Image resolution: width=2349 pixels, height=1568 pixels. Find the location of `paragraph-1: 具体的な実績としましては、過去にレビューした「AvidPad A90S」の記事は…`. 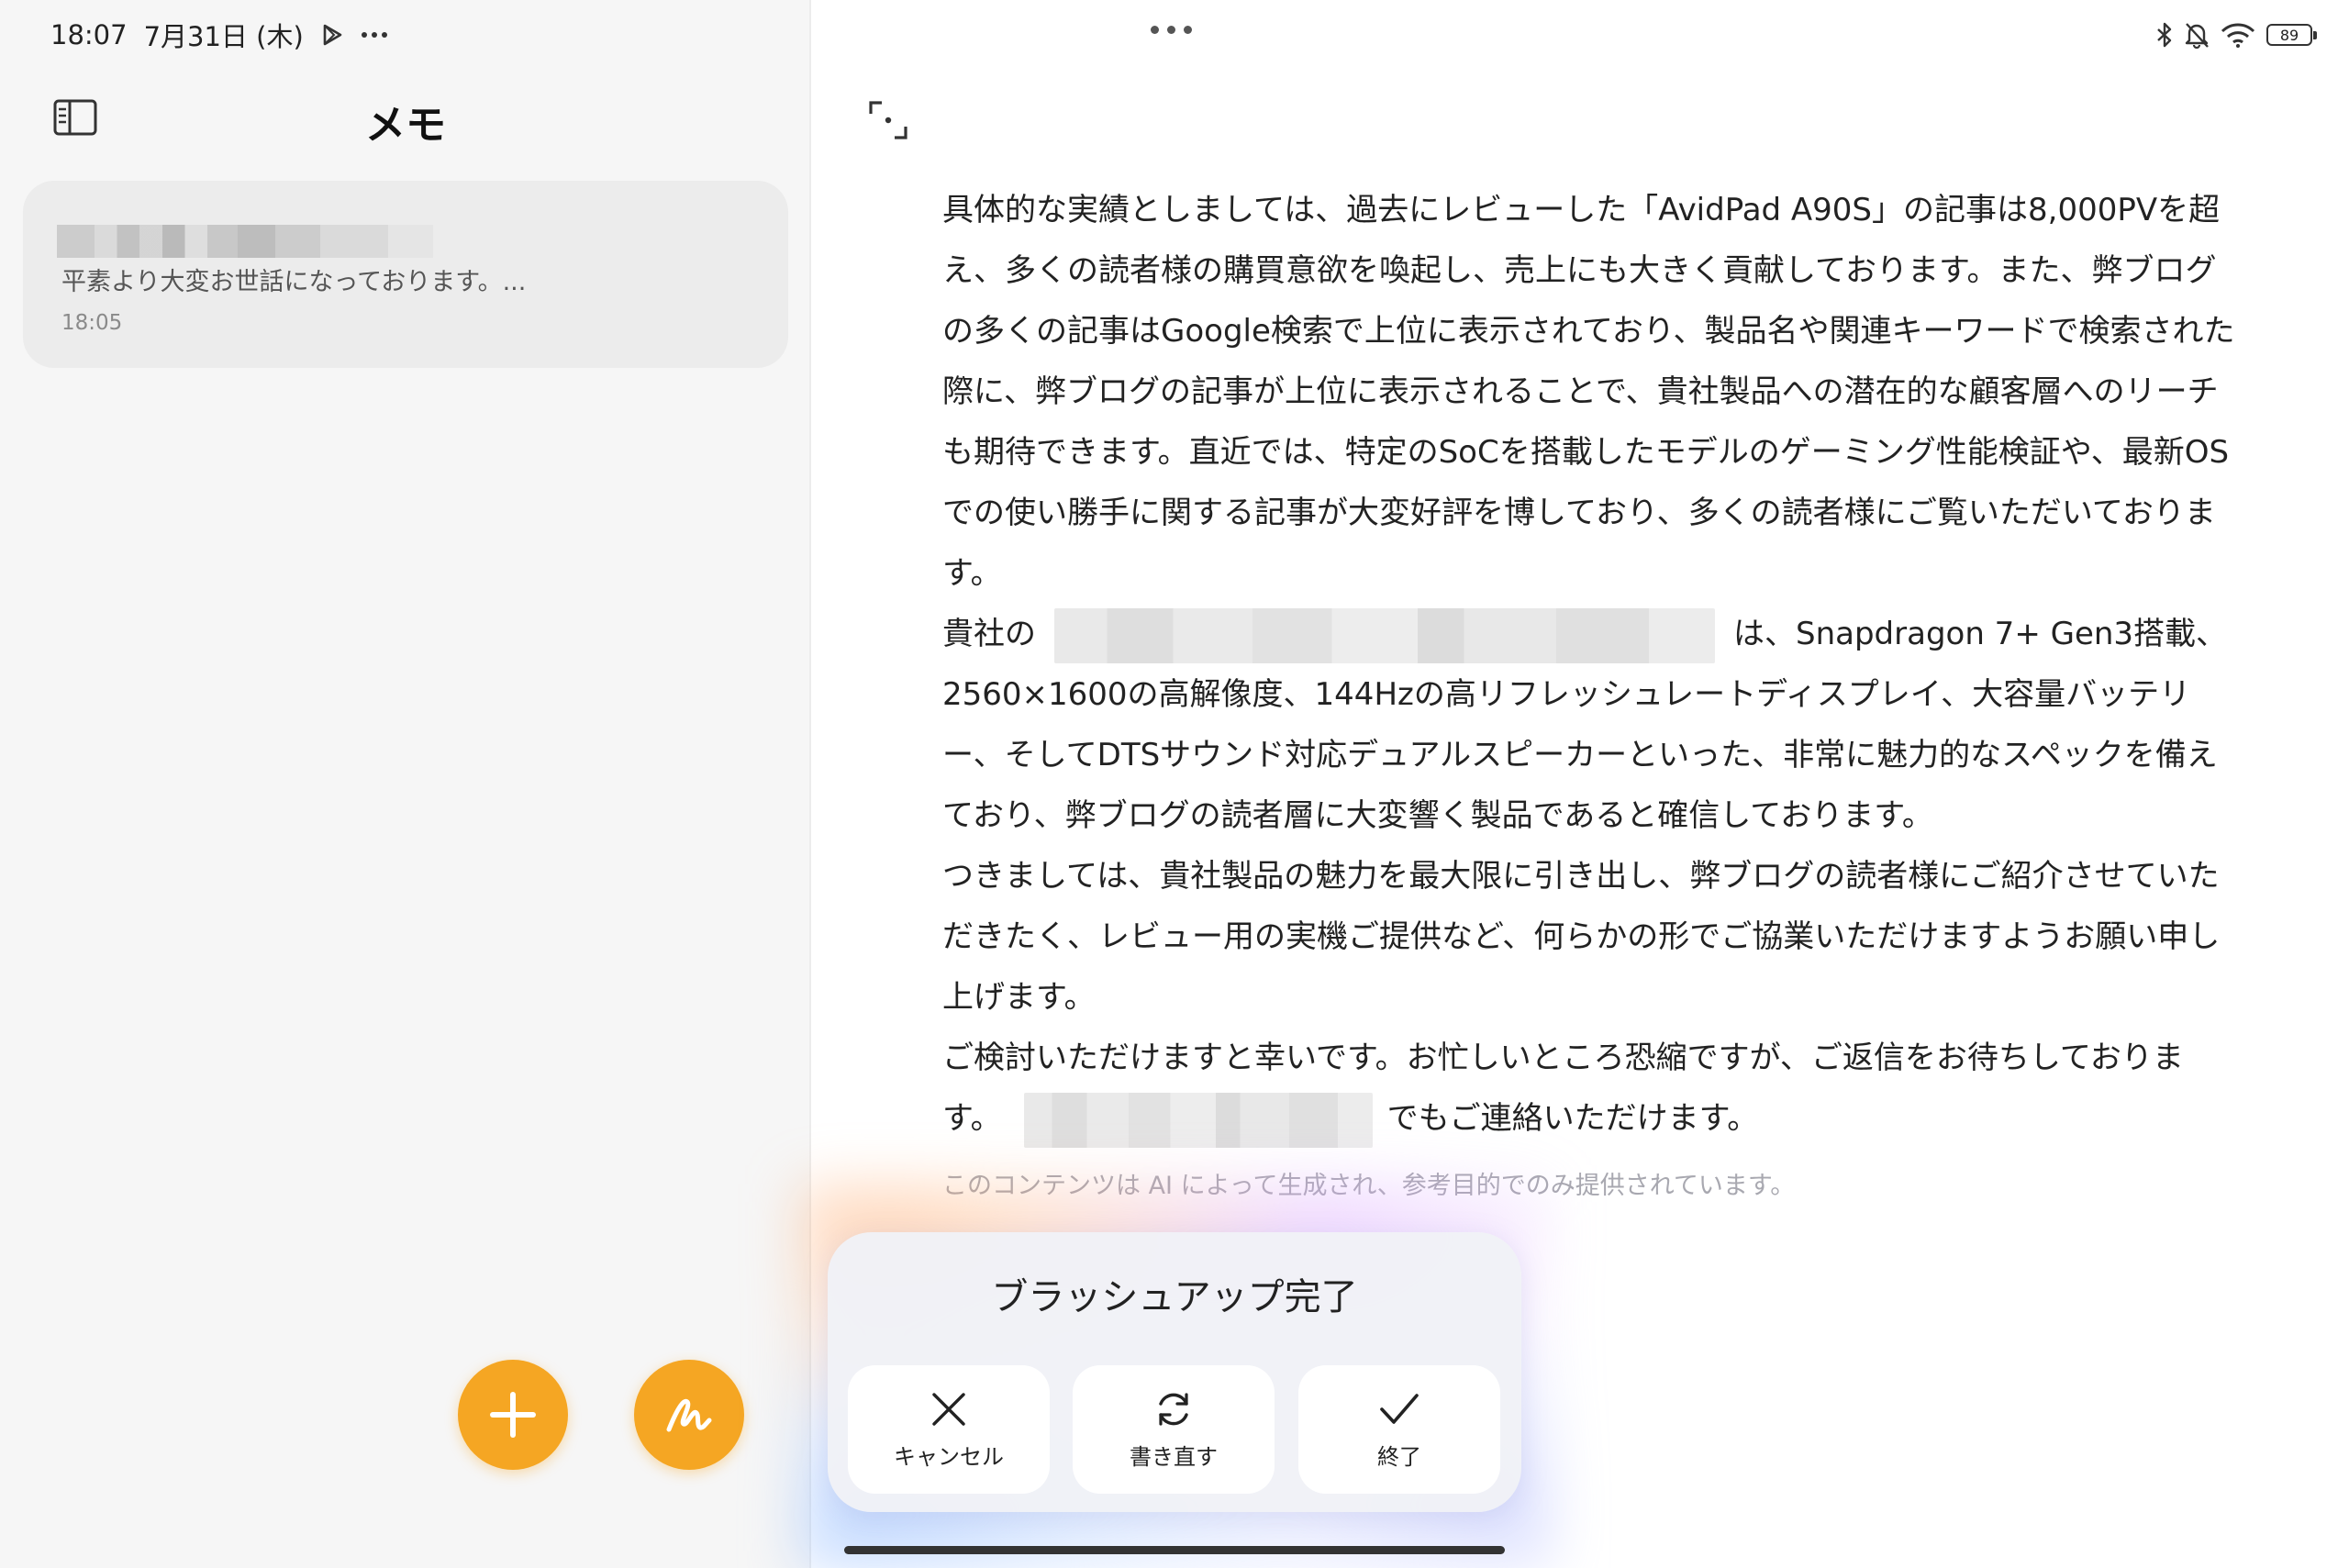

paragraph-1: 具体的な実績としましては、過去にレビューした「AvidPad A90S」の記事は… is located at coordinates (1588, 392).